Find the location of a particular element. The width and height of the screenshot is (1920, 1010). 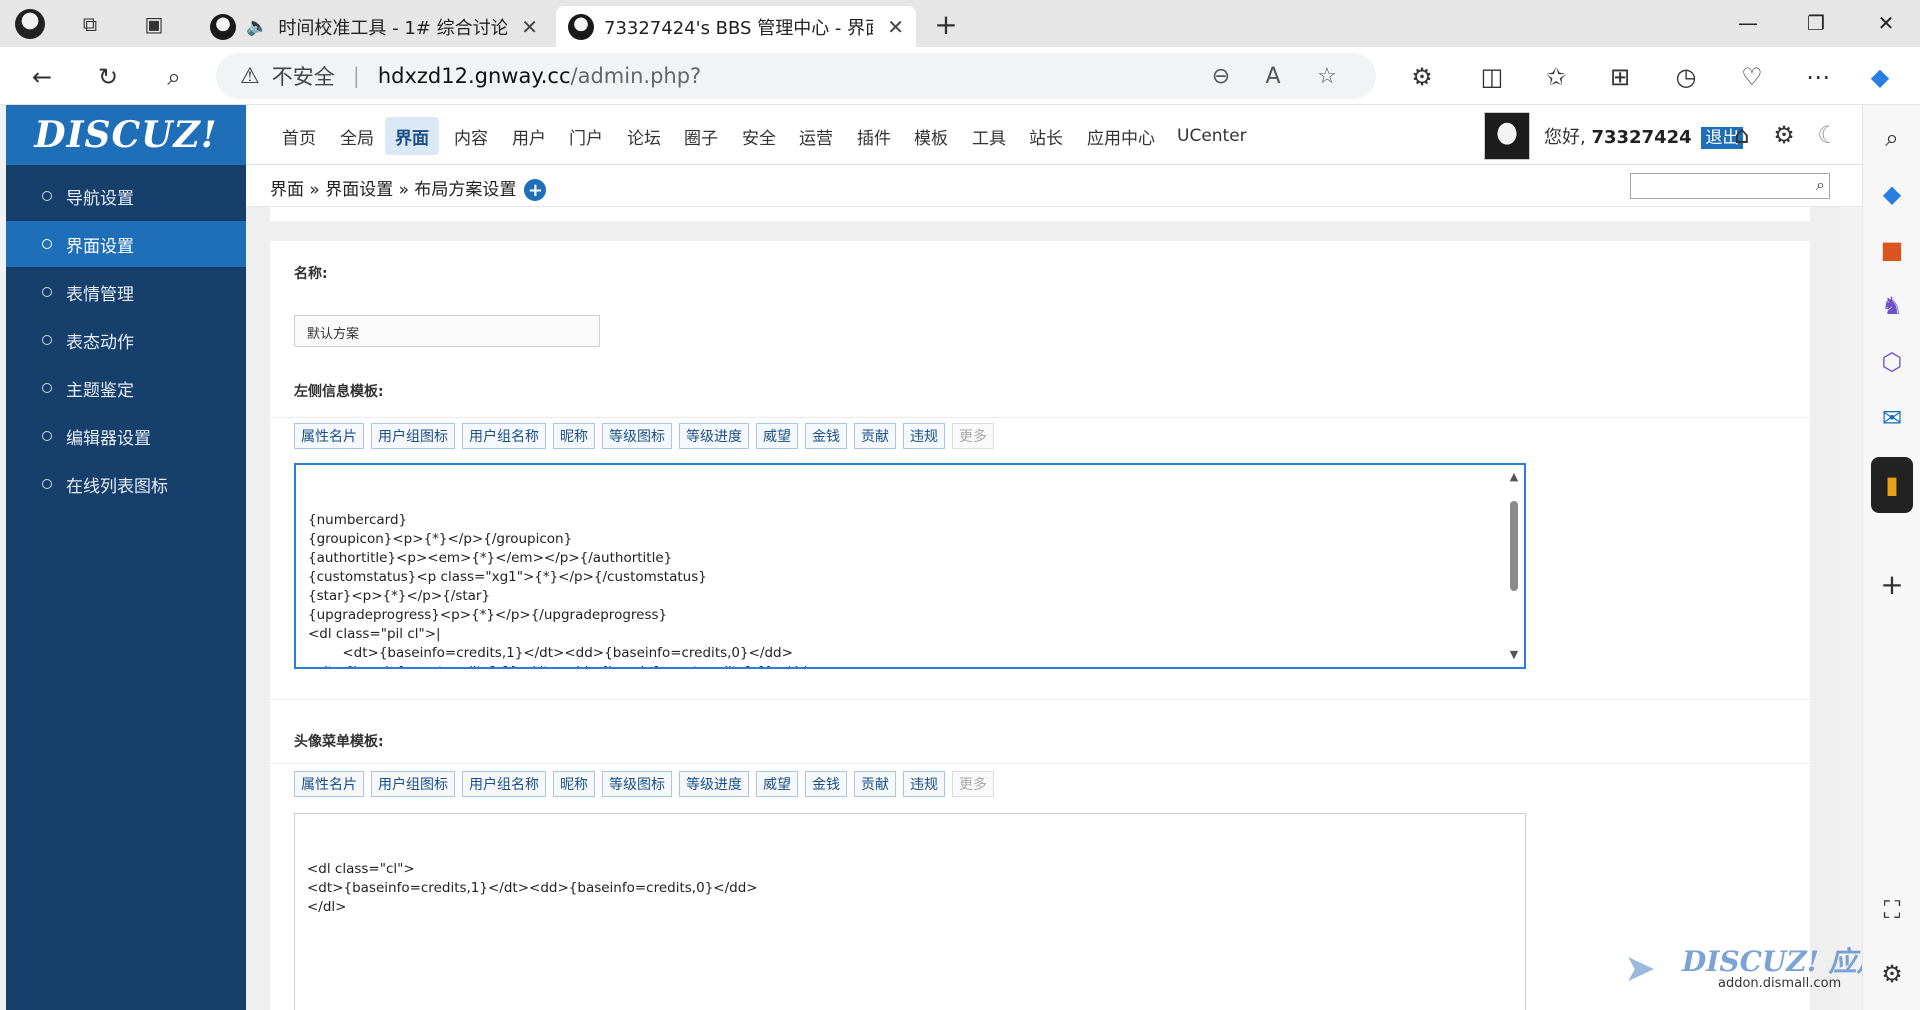

topnav-operations: 运营 is located at coordinates (816, 136).